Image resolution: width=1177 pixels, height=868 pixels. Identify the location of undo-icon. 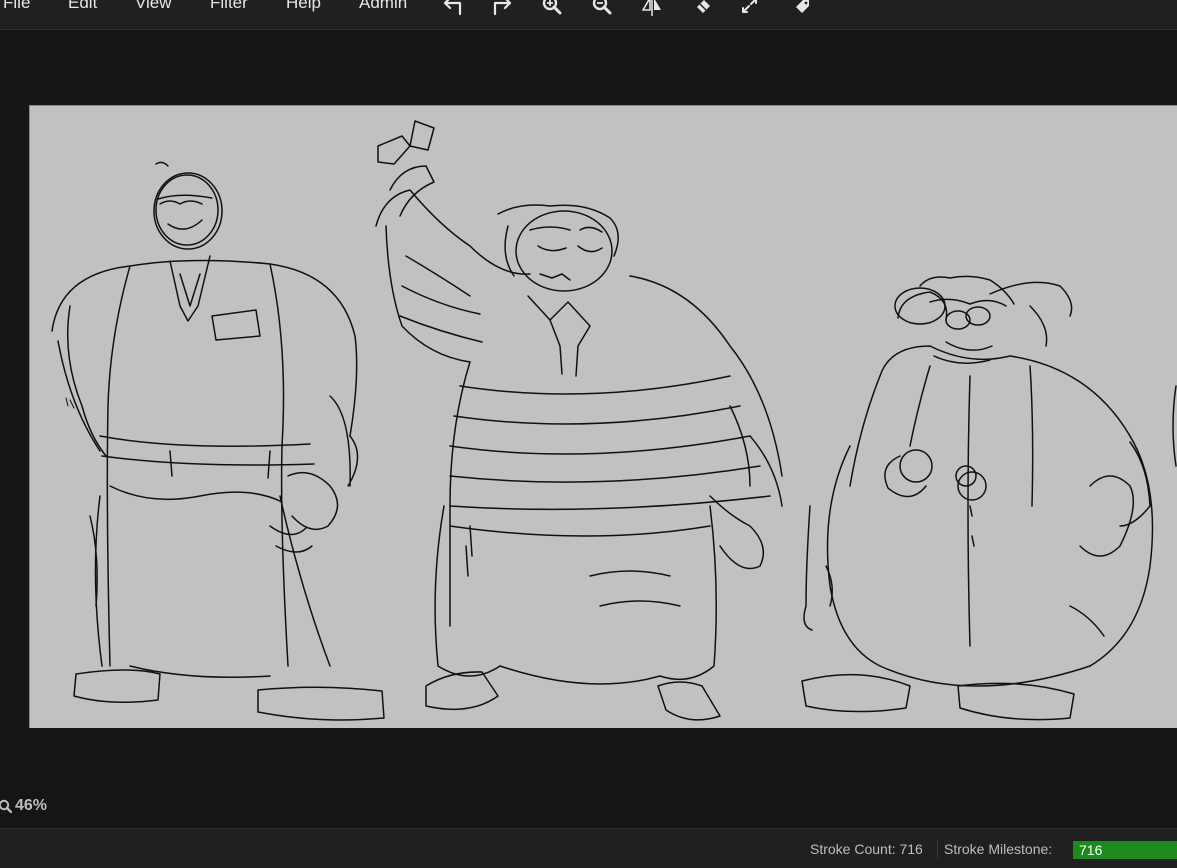
(453, 9).